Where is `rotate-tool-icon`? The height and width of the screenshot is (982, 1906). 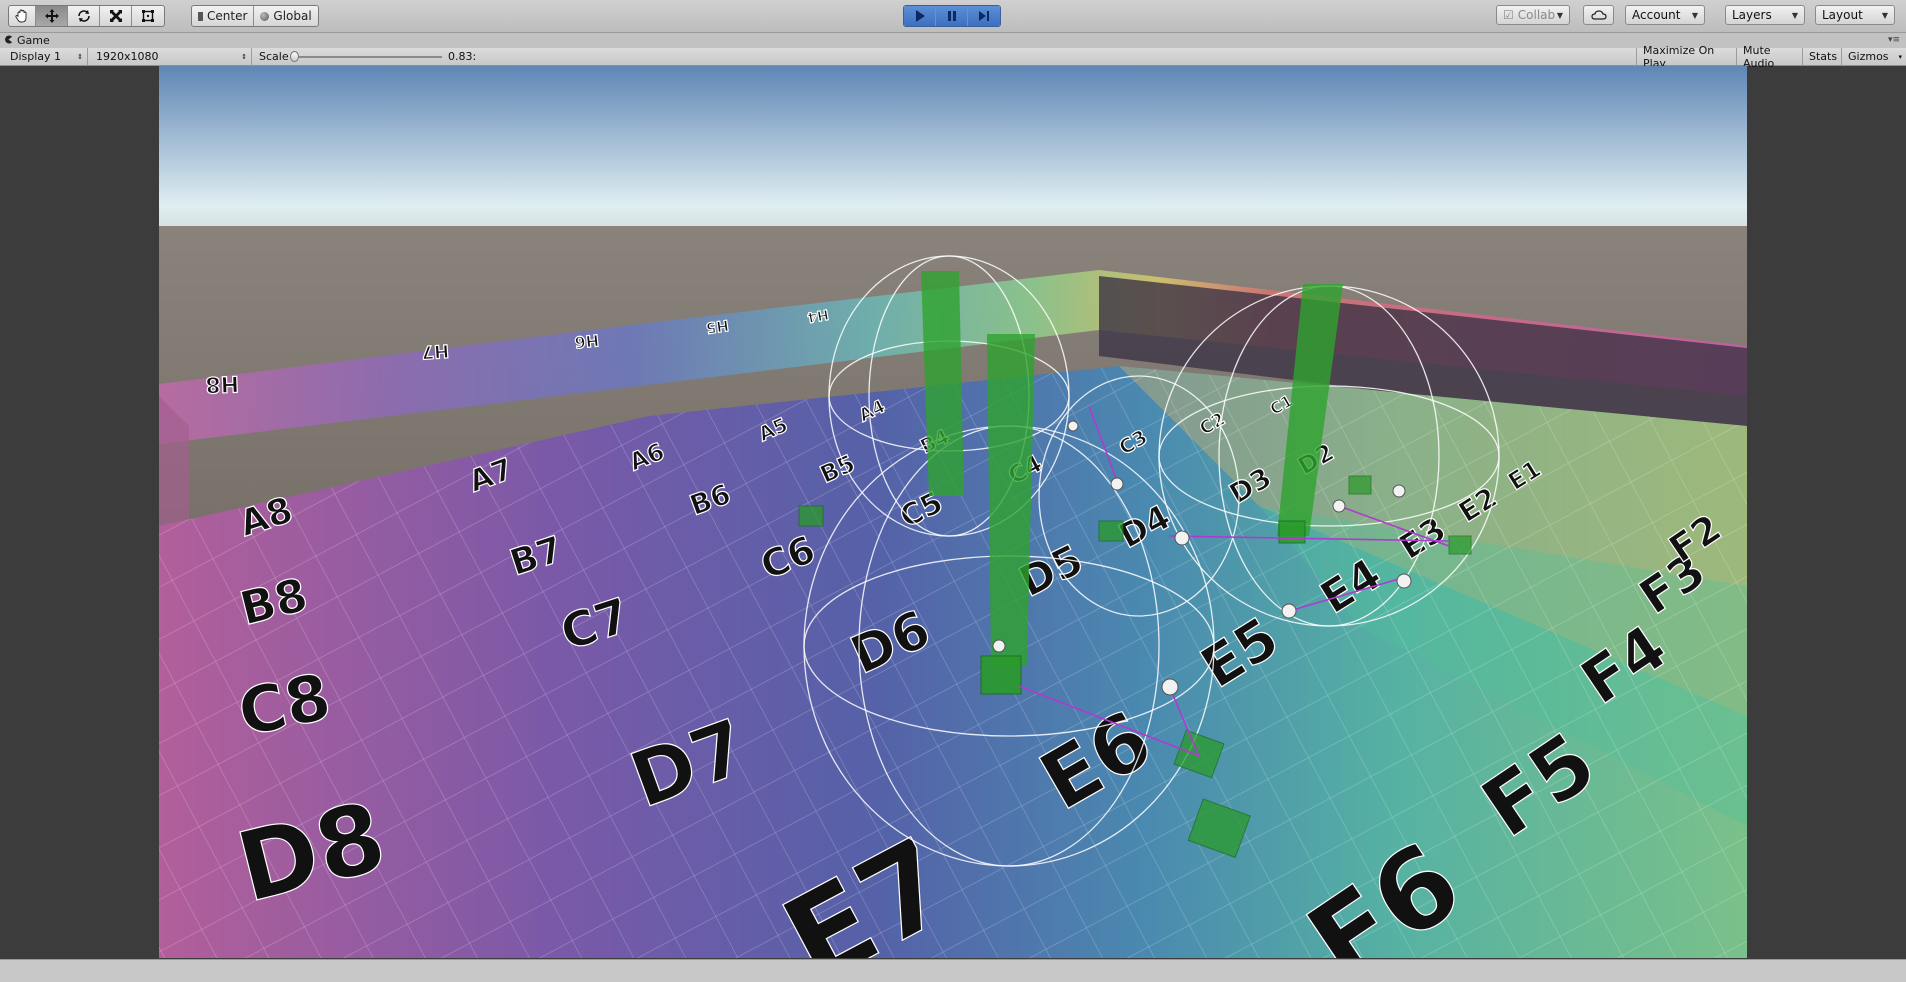 rotate-tool-icon is located at coordinates (84, 16).